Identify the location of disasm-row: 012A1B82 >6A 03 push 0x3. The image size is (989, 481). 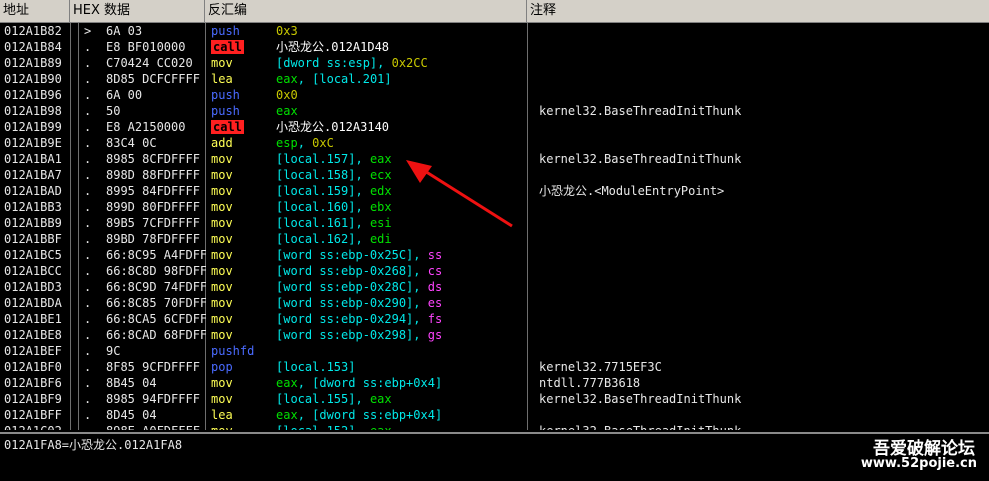
(494, 31).